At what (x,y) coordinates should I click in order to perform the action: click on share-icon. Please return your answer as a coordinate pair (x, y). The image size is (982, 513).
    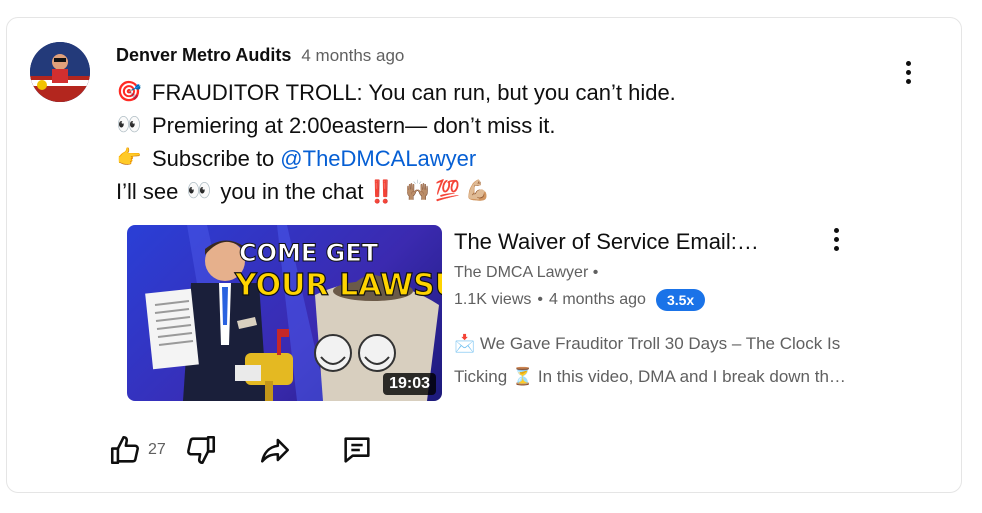
    Looking at the image, I should click on (274, 450).